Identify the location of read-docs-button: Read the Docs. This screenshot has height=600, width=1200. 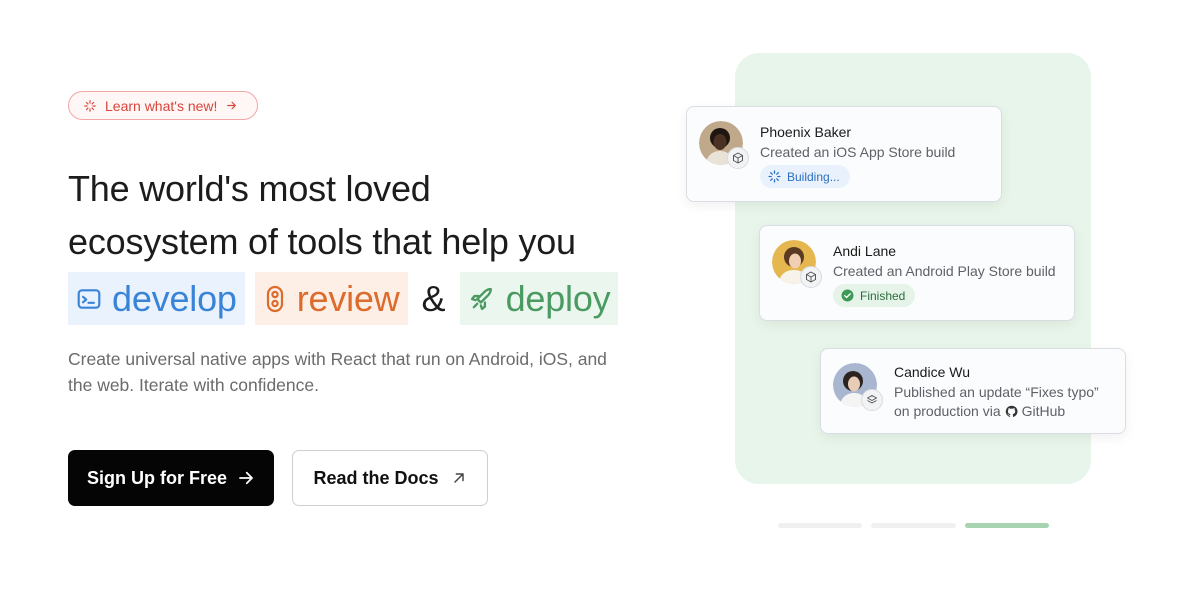
(390, 478).